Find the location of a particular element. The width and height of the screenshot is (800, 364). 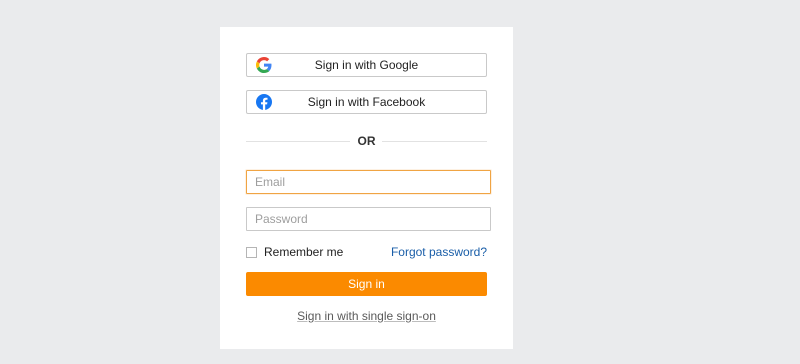

forgot-password-link: Forgot password? is located at coordinates (439, 252).